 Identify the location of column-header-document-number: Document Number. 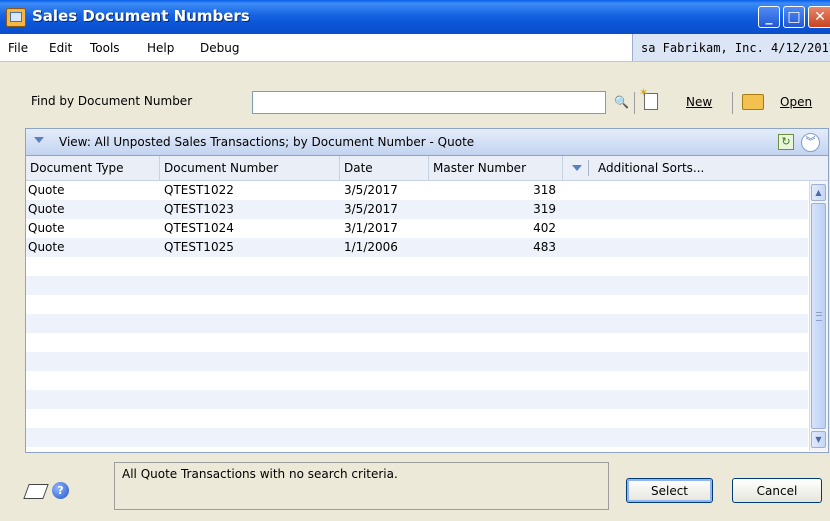
(250, 168).